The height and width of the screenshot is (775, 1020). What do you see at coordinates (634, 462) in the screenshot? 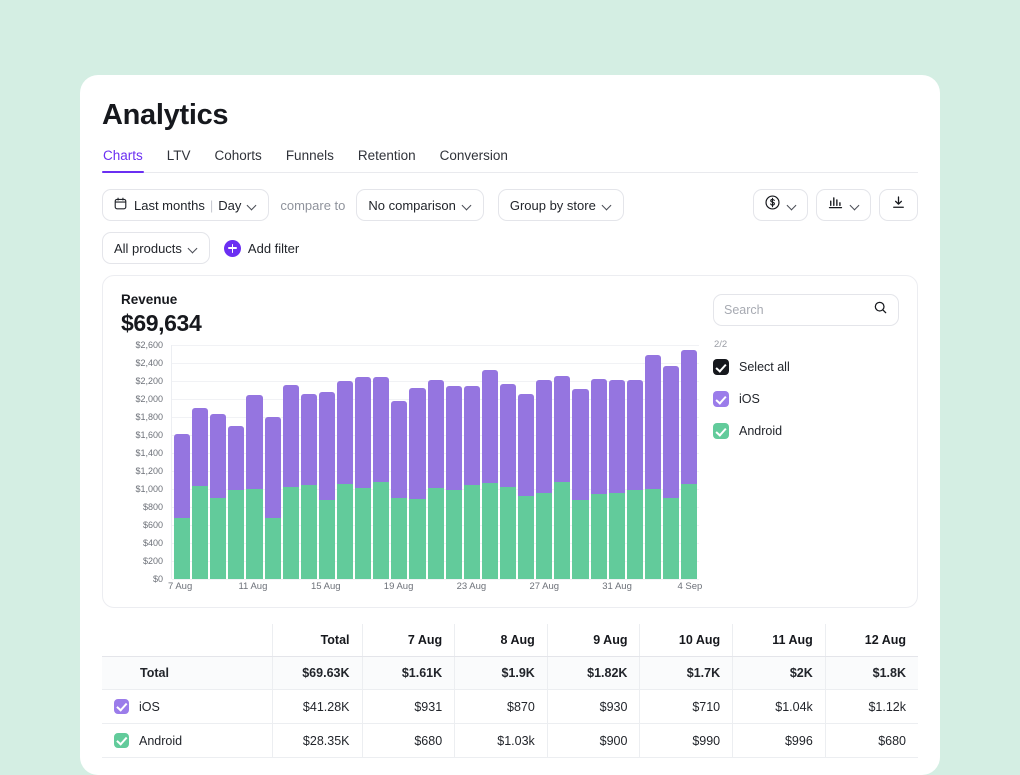
I see `bar-1-sep` at bounding box center [634, 462].